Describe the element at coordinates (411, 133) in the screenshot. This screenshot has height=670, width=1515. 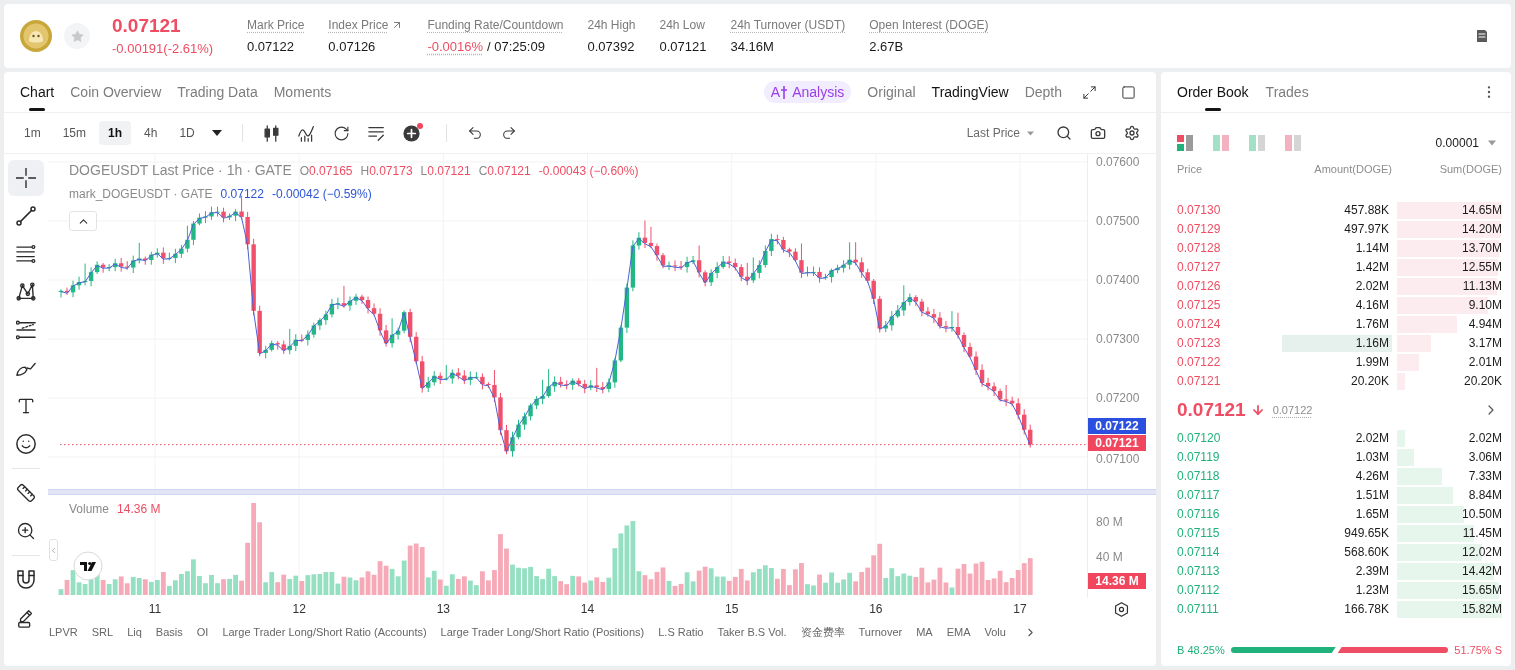
I see `plus-circle-icon` at that location.